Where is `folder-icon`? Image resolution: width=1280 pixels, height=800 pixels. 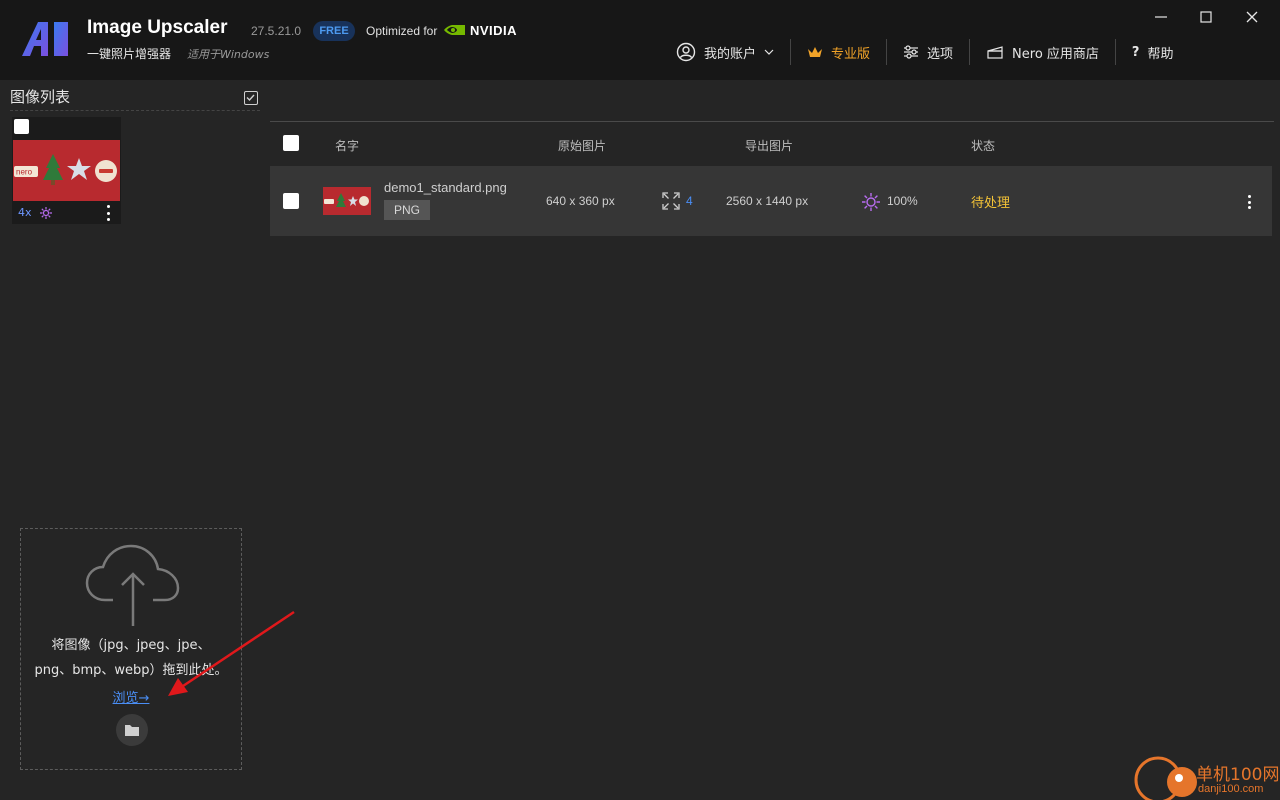
folder-icon is located at coordinates (132, 730).